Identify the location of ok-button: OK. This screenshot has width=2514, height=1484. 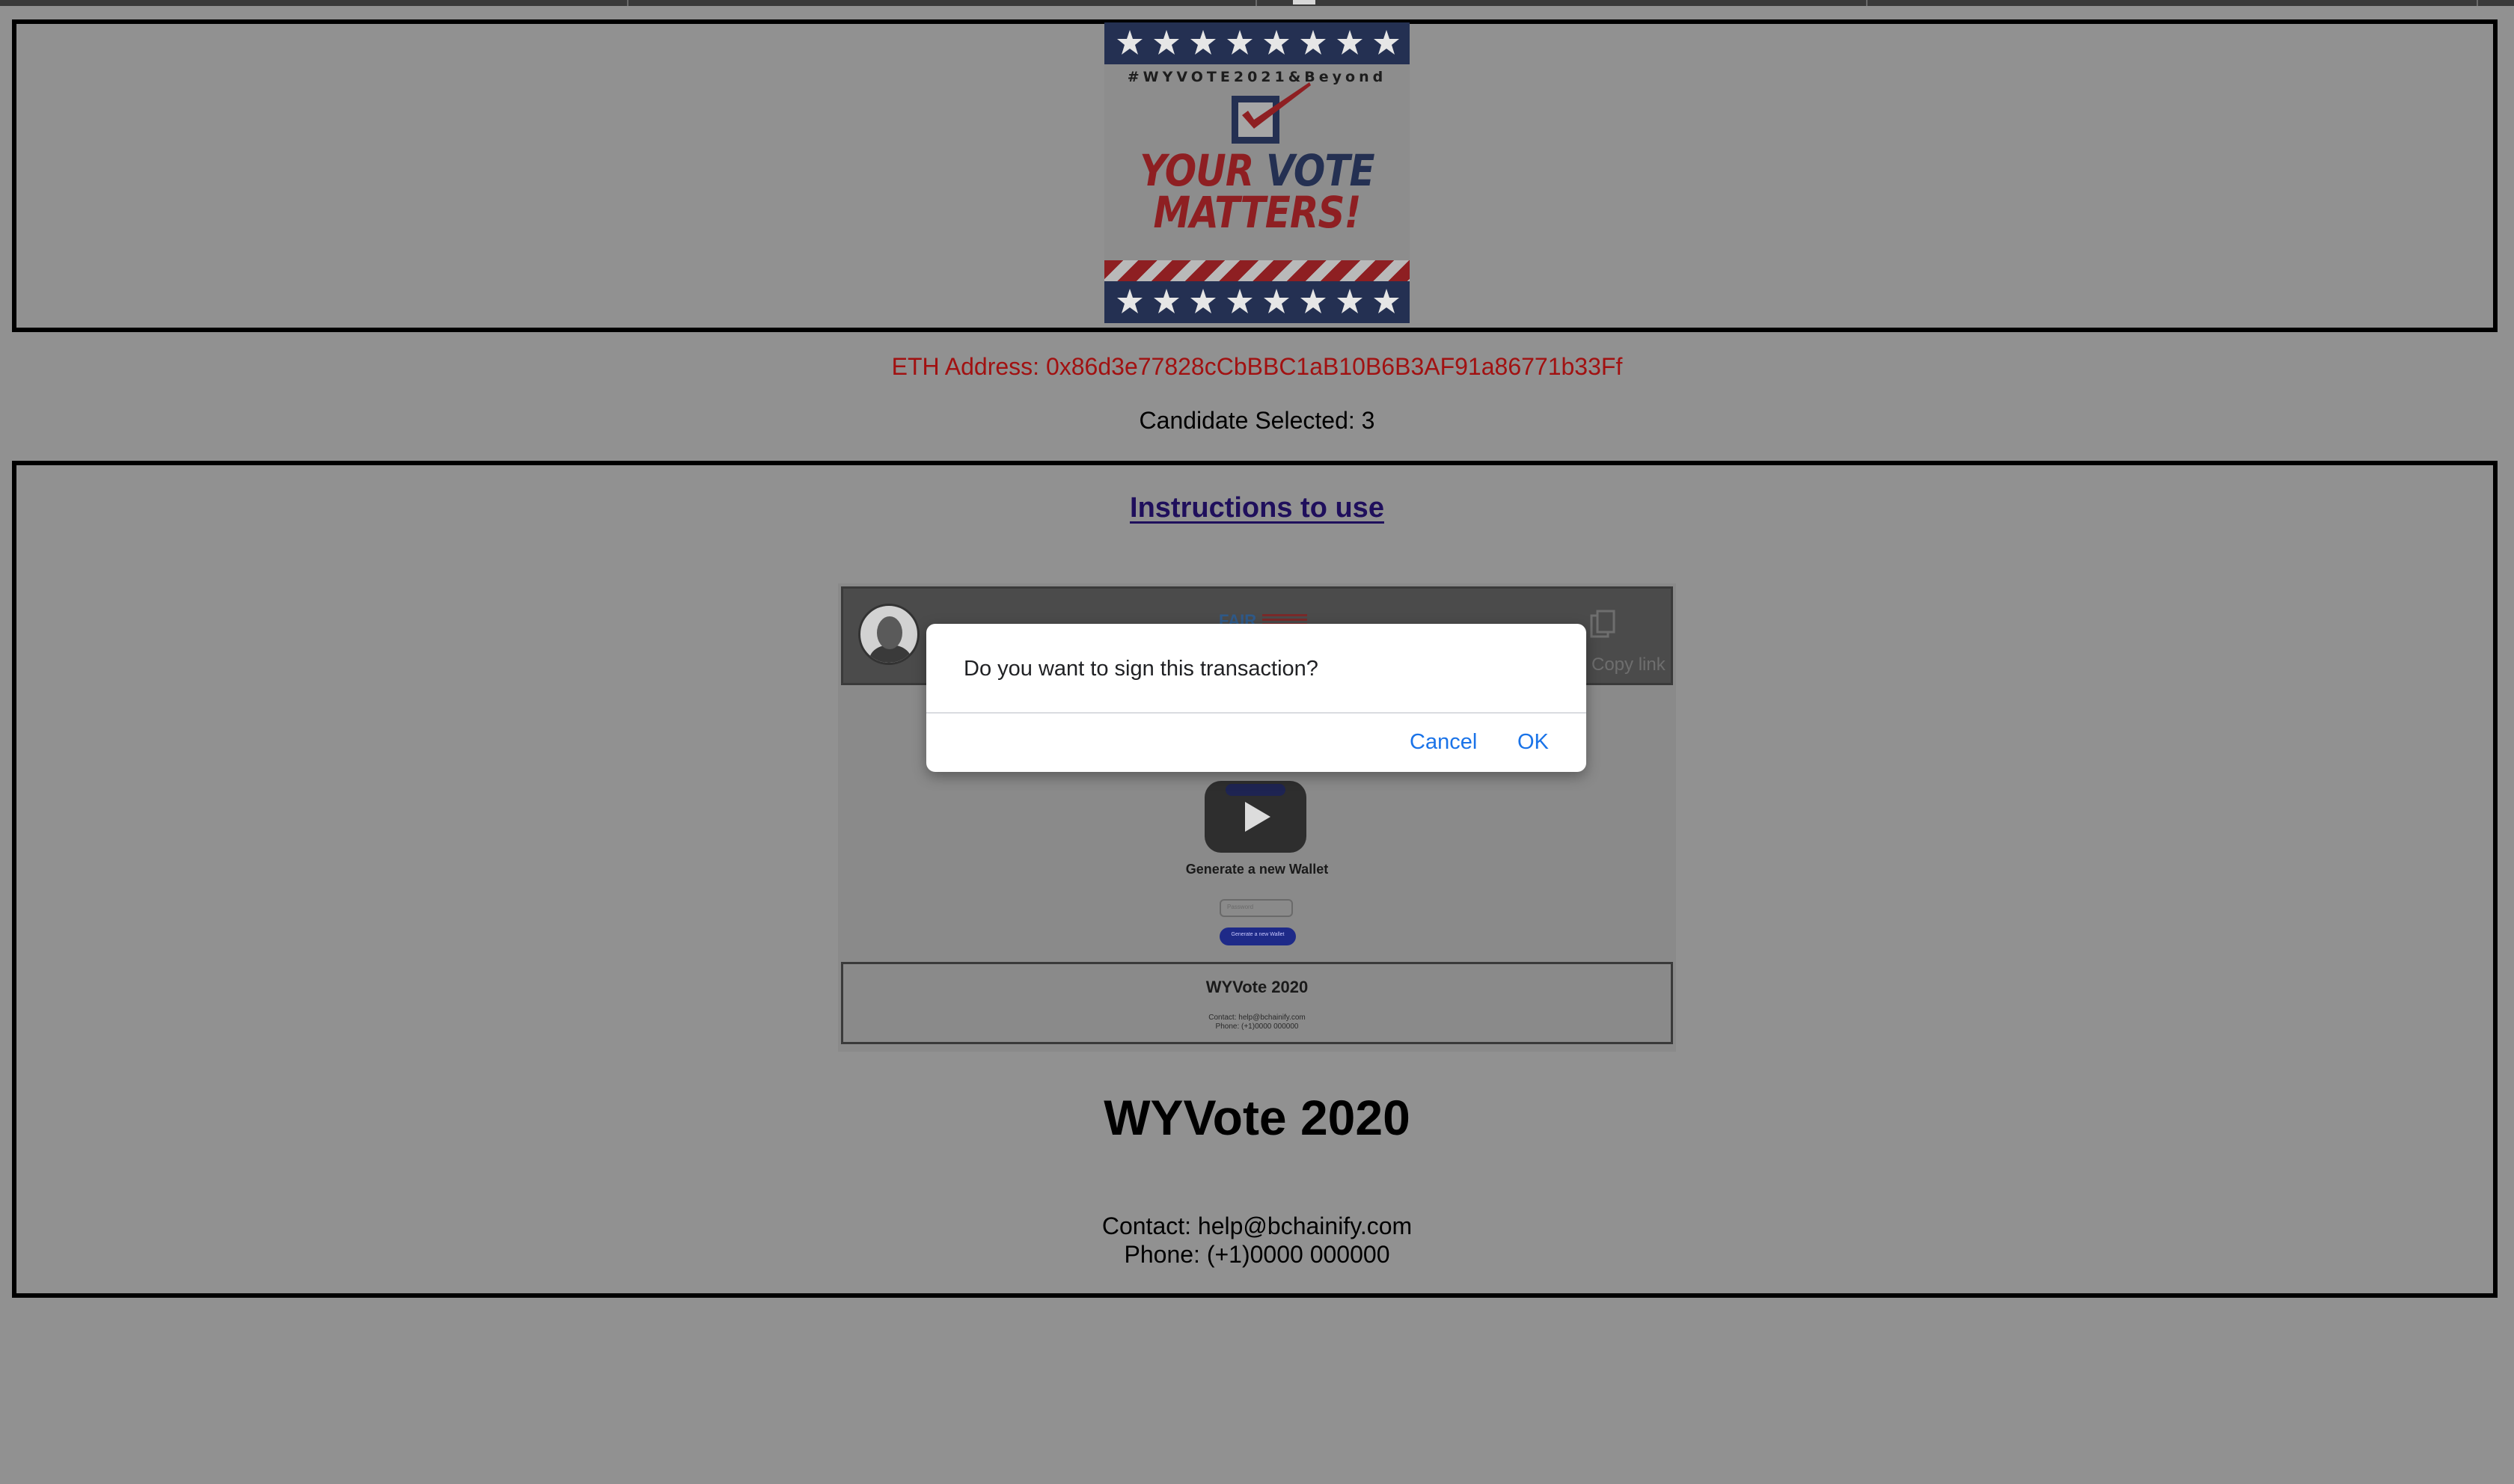
(1533, 742).